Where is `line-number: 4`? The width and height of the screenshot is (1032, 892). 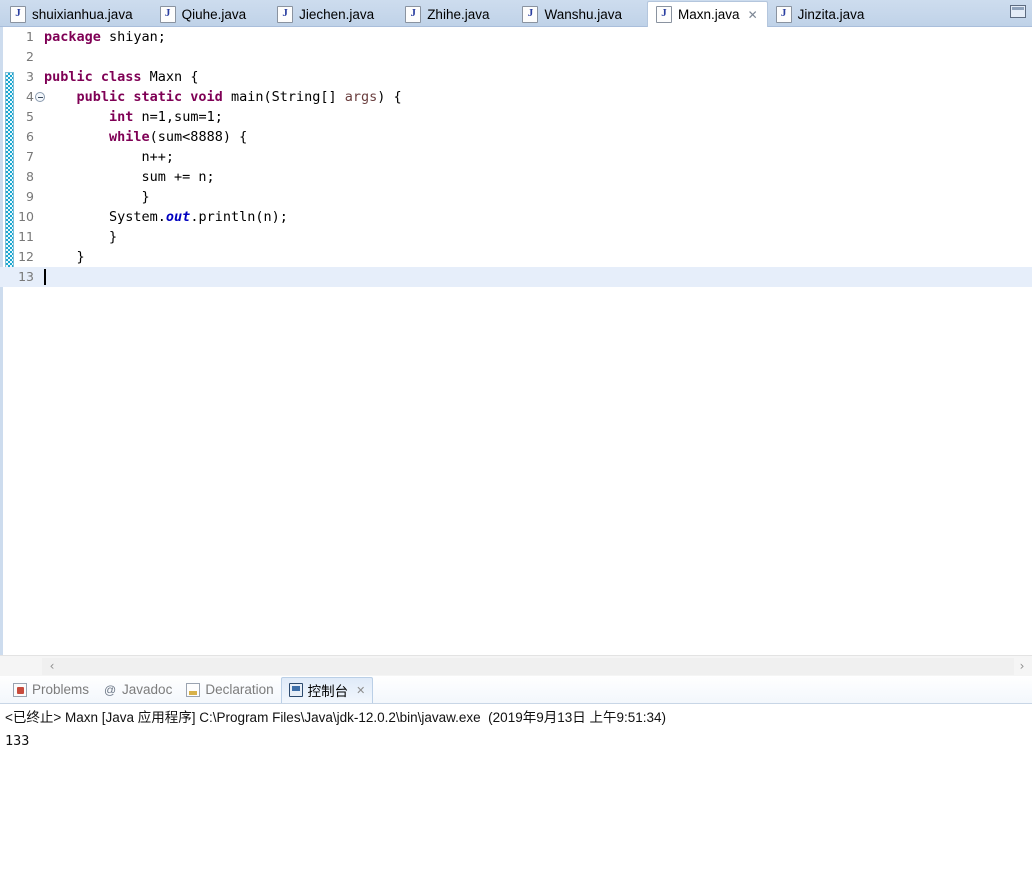
line-number: 4 is located at coordinates (30, 96).